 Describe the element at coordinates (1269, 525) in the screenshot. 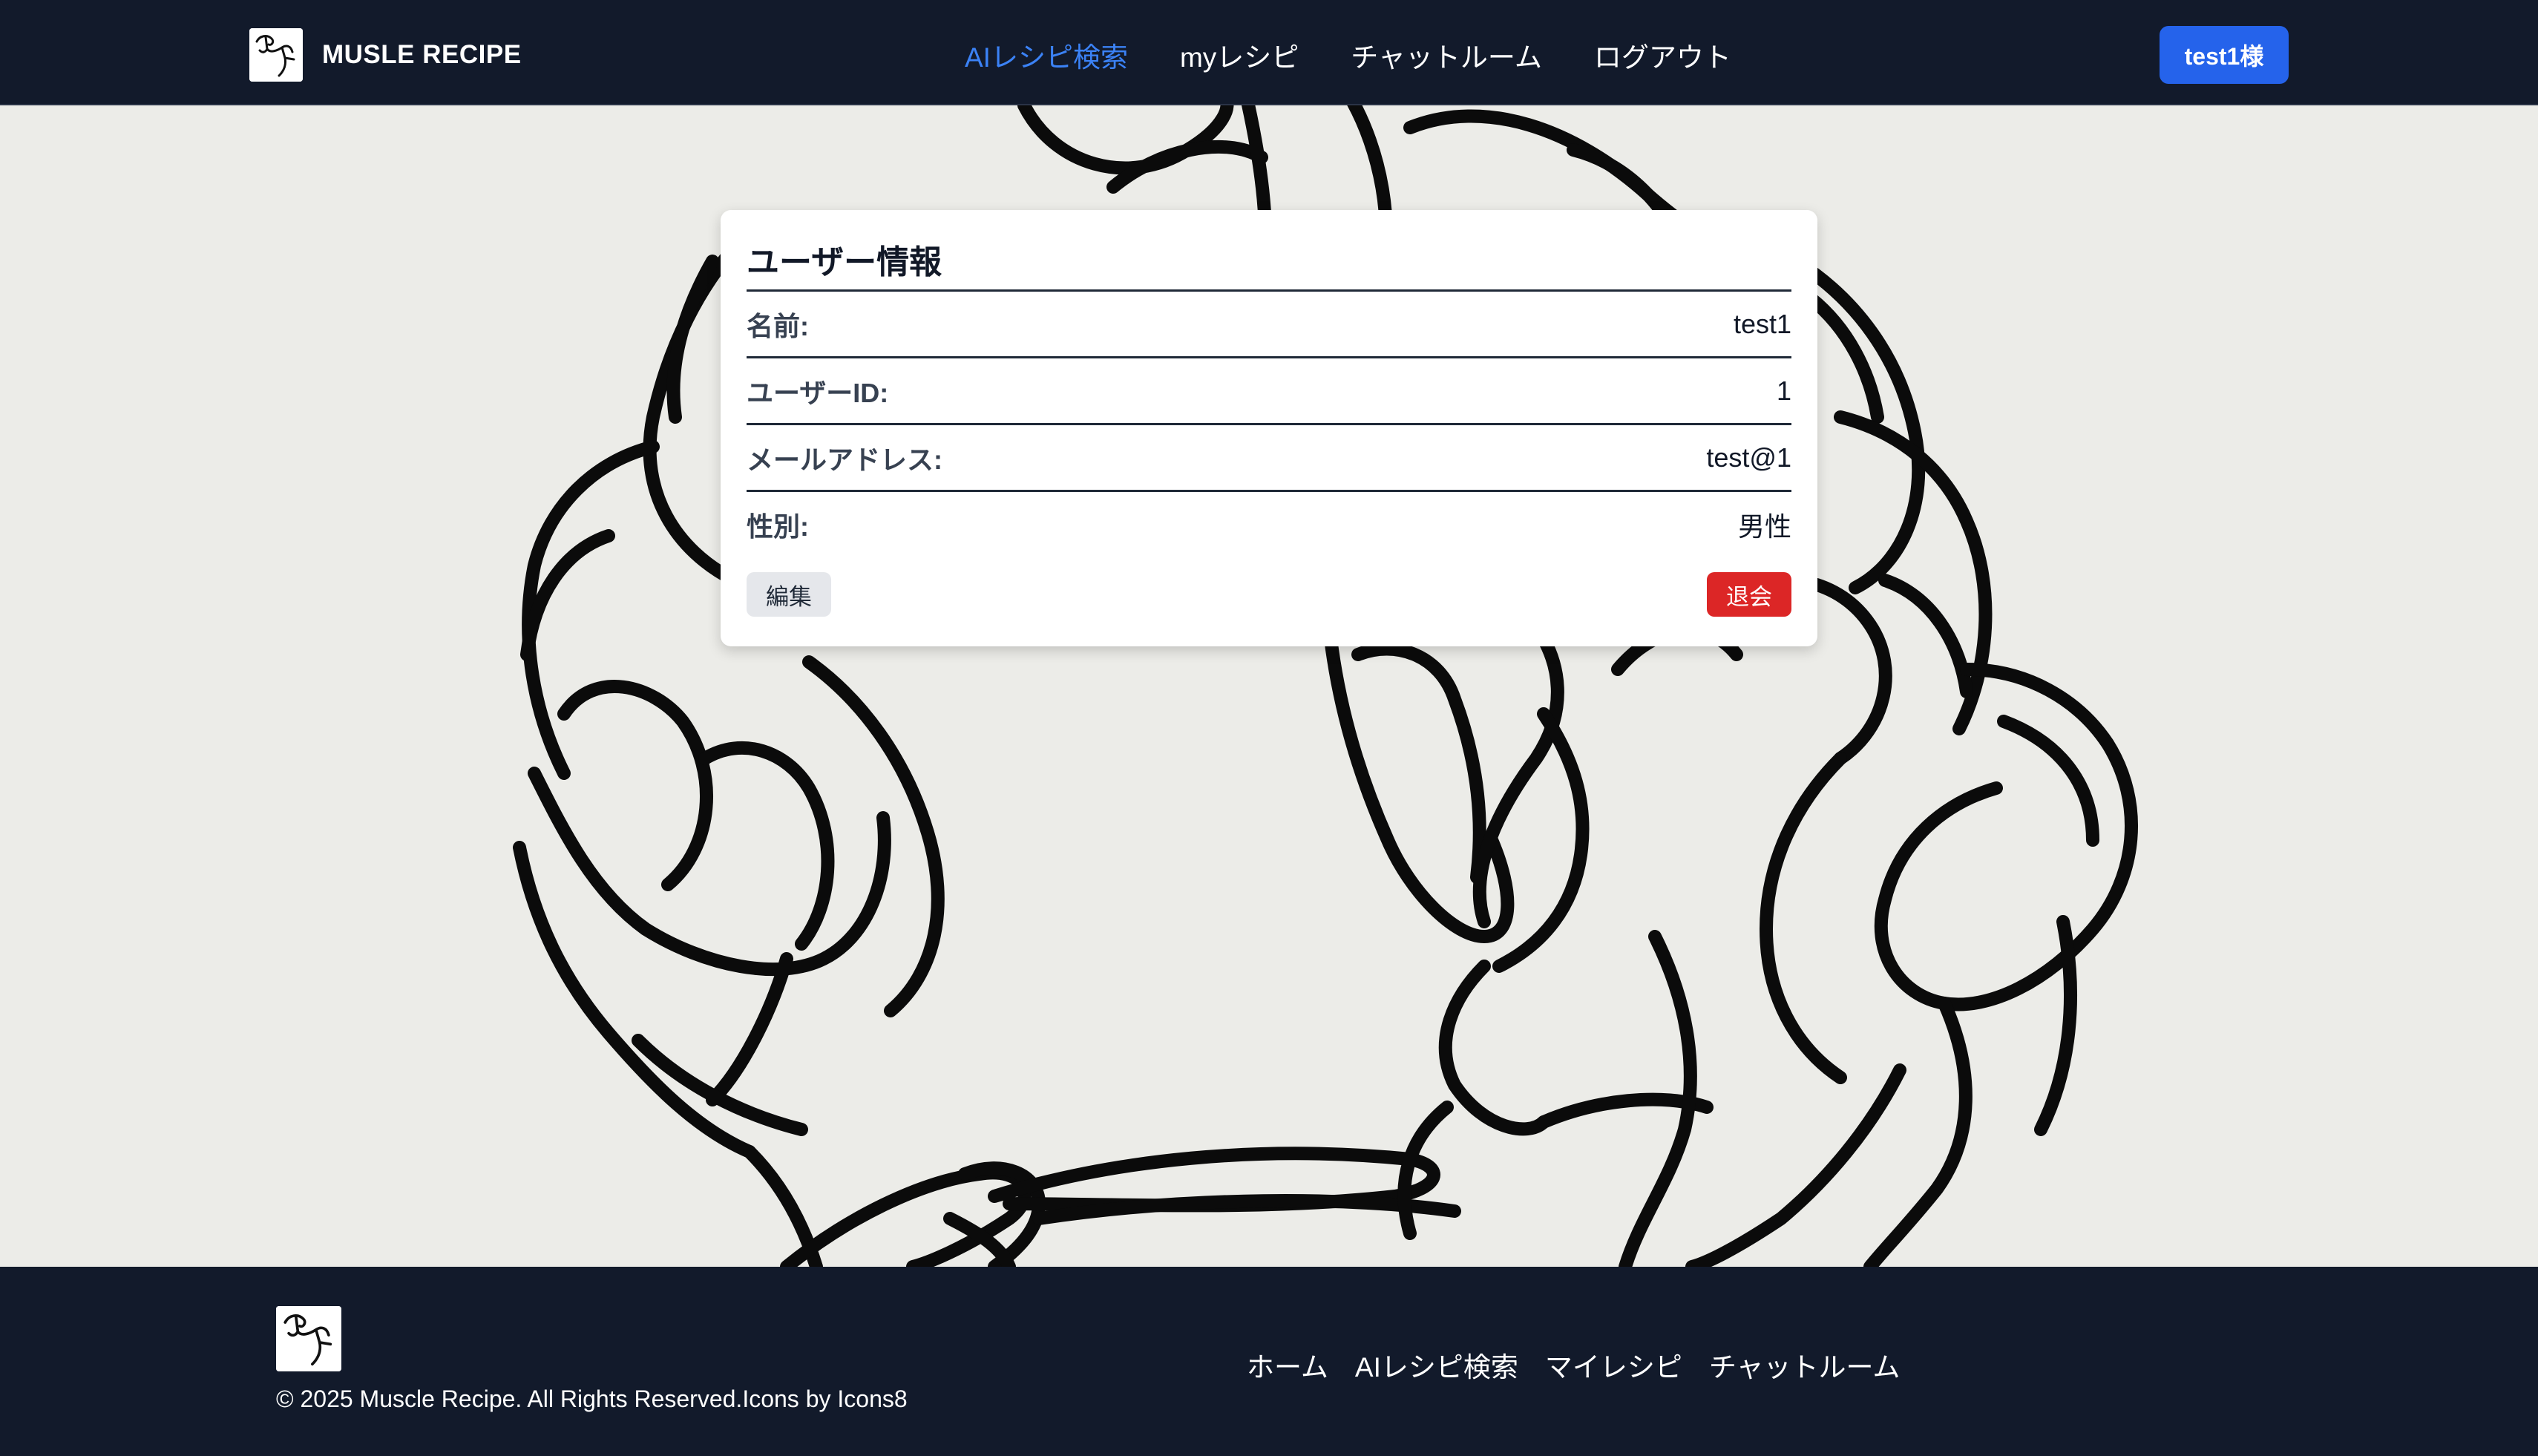

I see `info-row-gender: 性別: 男性` at that location.